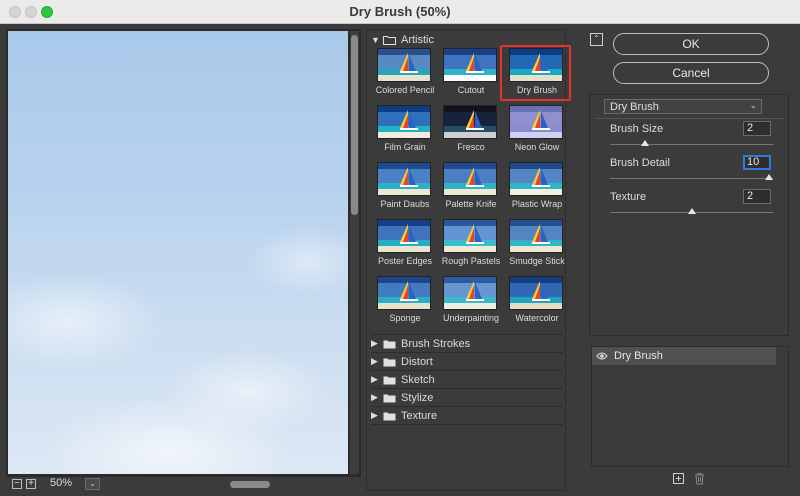 This screenshot has height=496, width=800. I want to click on collapse-gallery-button: ⌃, so click(596, 39).